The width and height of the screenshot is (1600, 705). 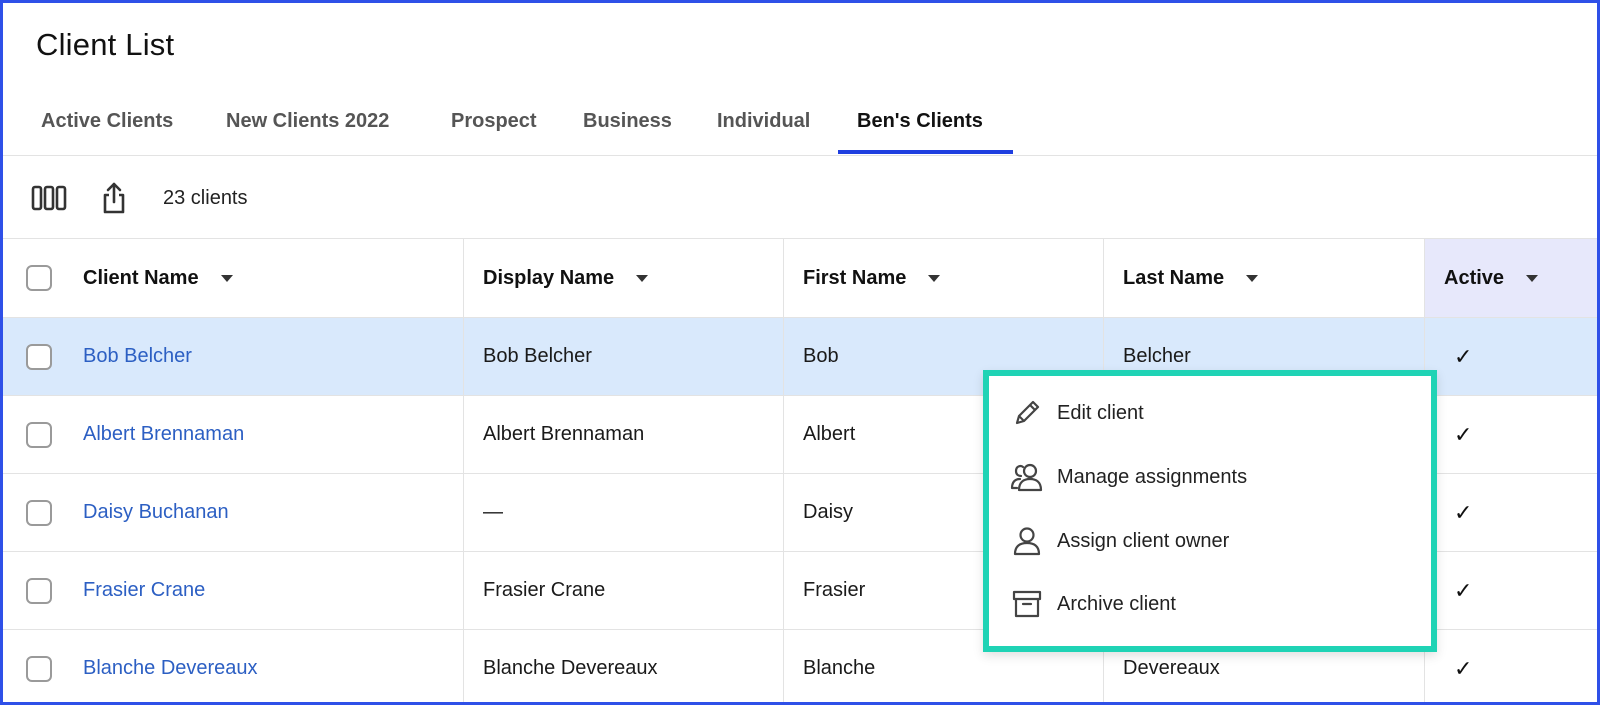 What do you see at coordinates (1100, 412) in the screenshot?
I see `menu-item-label: Edit client` at bounding box center [1100, 412].